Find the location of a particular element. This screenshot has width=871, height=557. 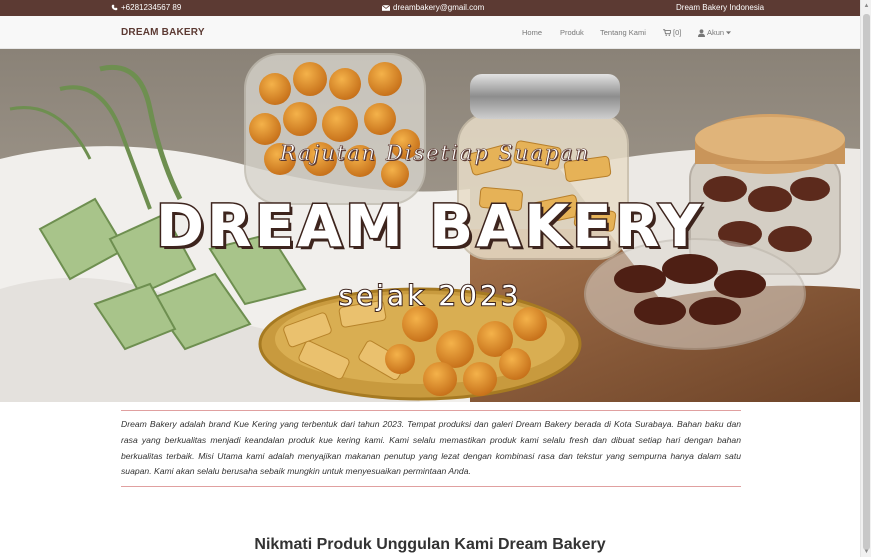

scroll-up-arrow-icon: ▲ is located at coordinates (866, 6).